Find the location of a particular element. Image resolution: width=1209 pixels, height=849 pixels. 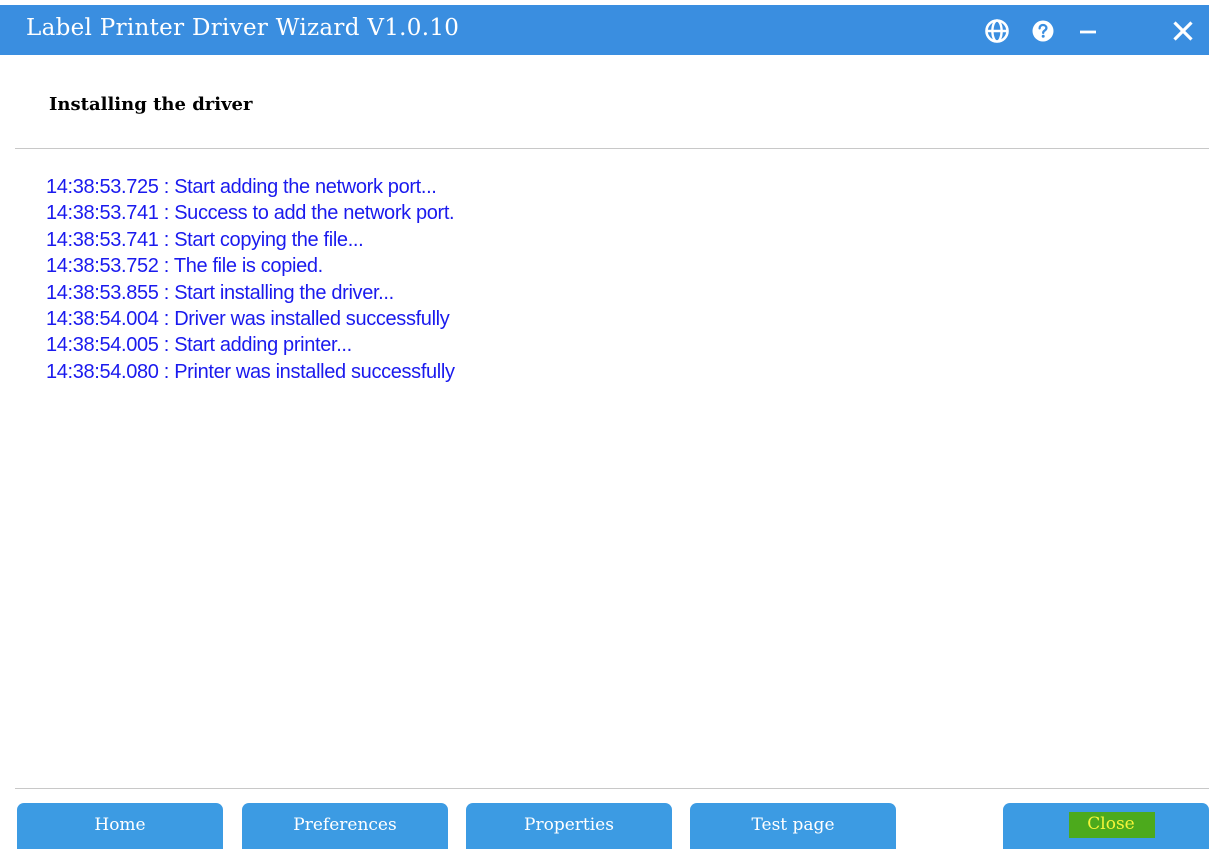

minimize-icon is located at coordinates (1088, 32).